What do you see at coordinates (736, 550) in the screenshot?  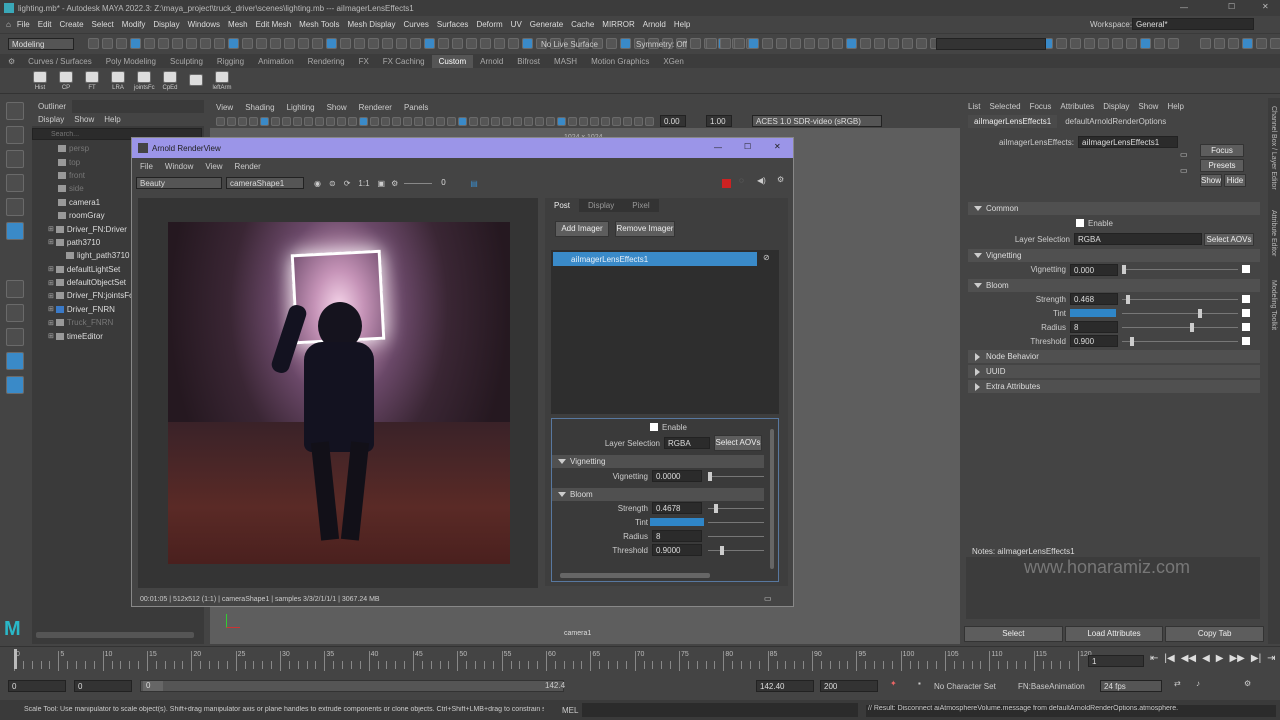 I see `threshold-slider` at bounding box center [736, 550].